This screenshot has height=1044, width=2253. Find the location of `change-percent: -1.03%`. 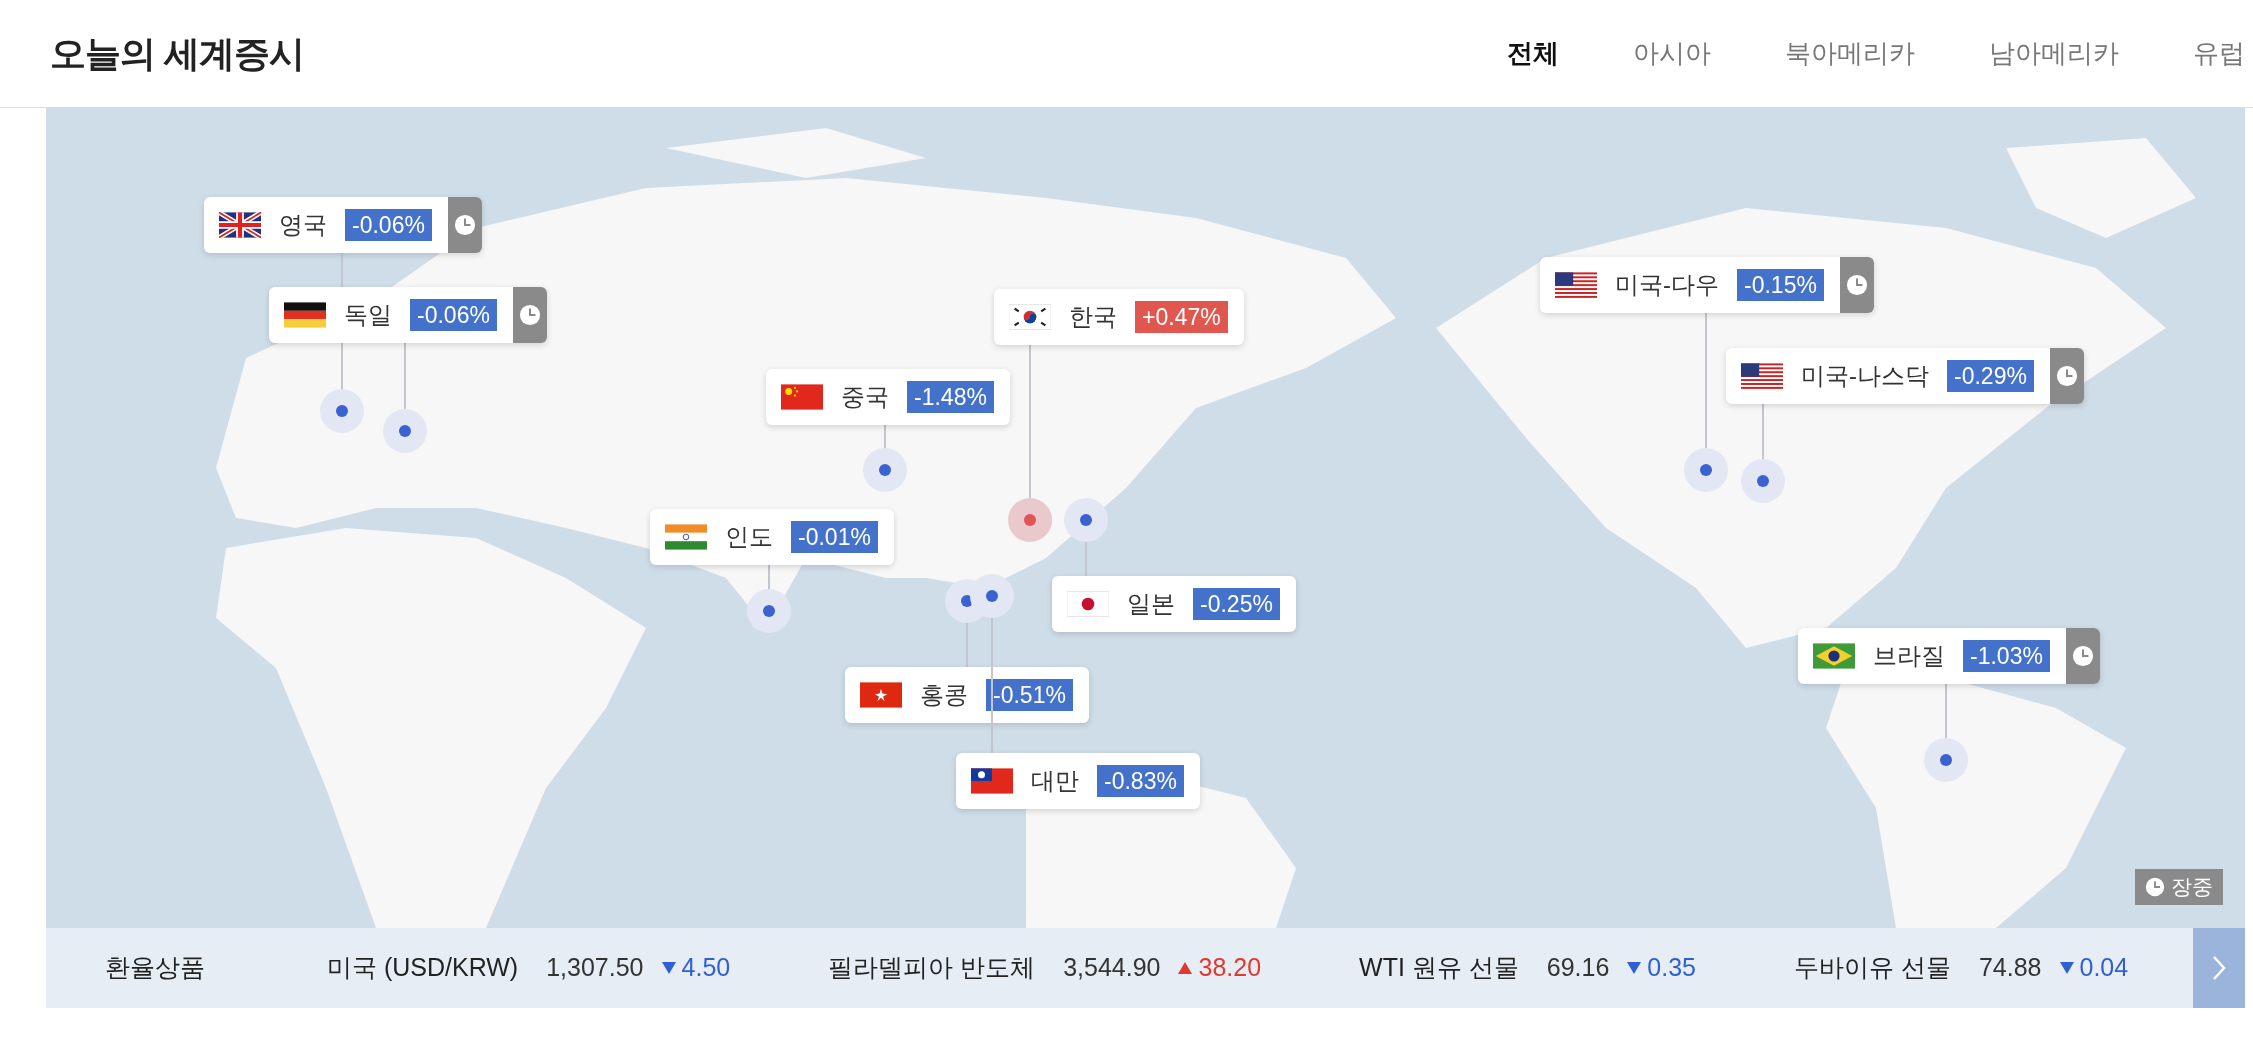

change-percent: -1.03% is located at coordinates (2006, 656).